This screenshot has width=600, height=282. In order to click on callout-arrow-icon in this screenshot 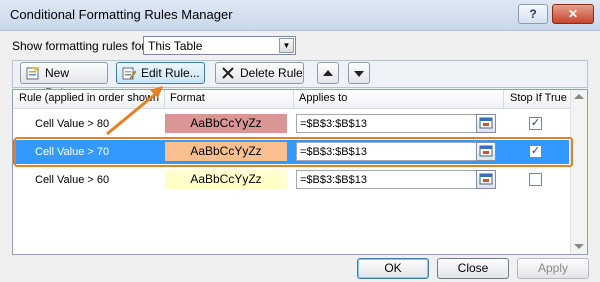, I will do `click(134, 111)`.